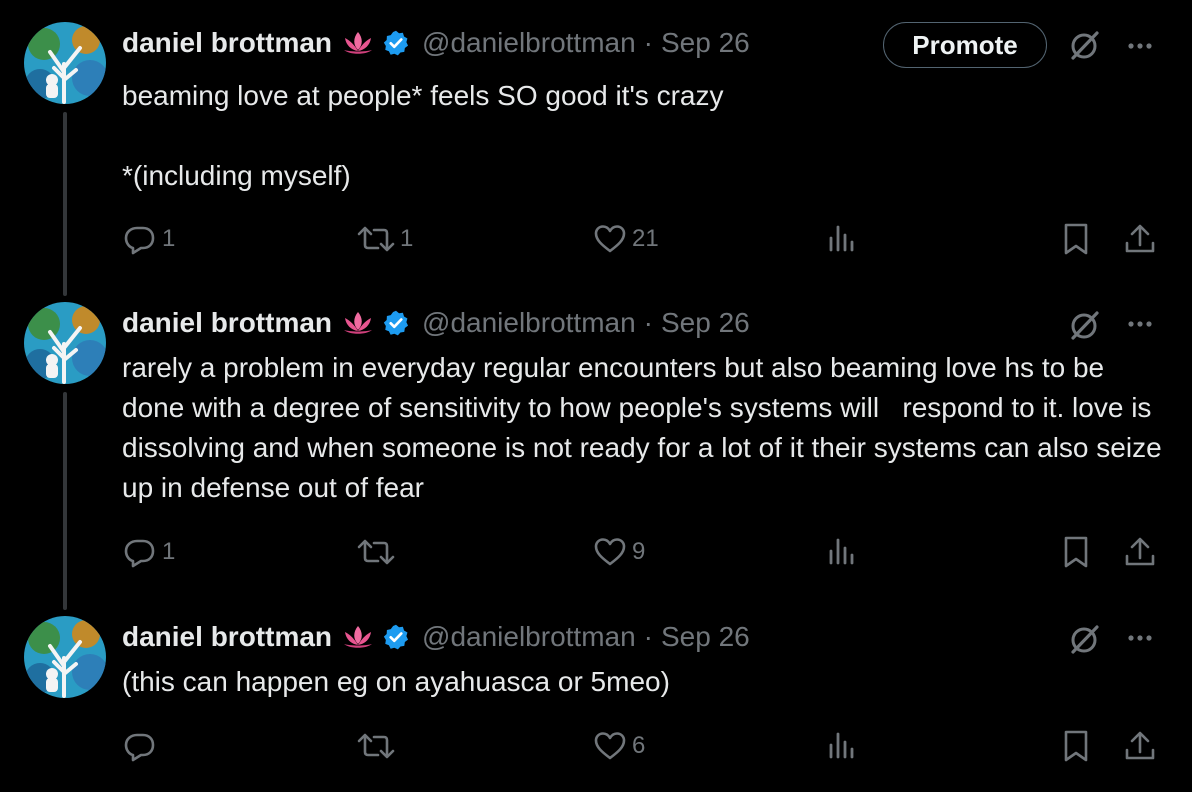  I want to click on like-button: 9, so click(618, 552).